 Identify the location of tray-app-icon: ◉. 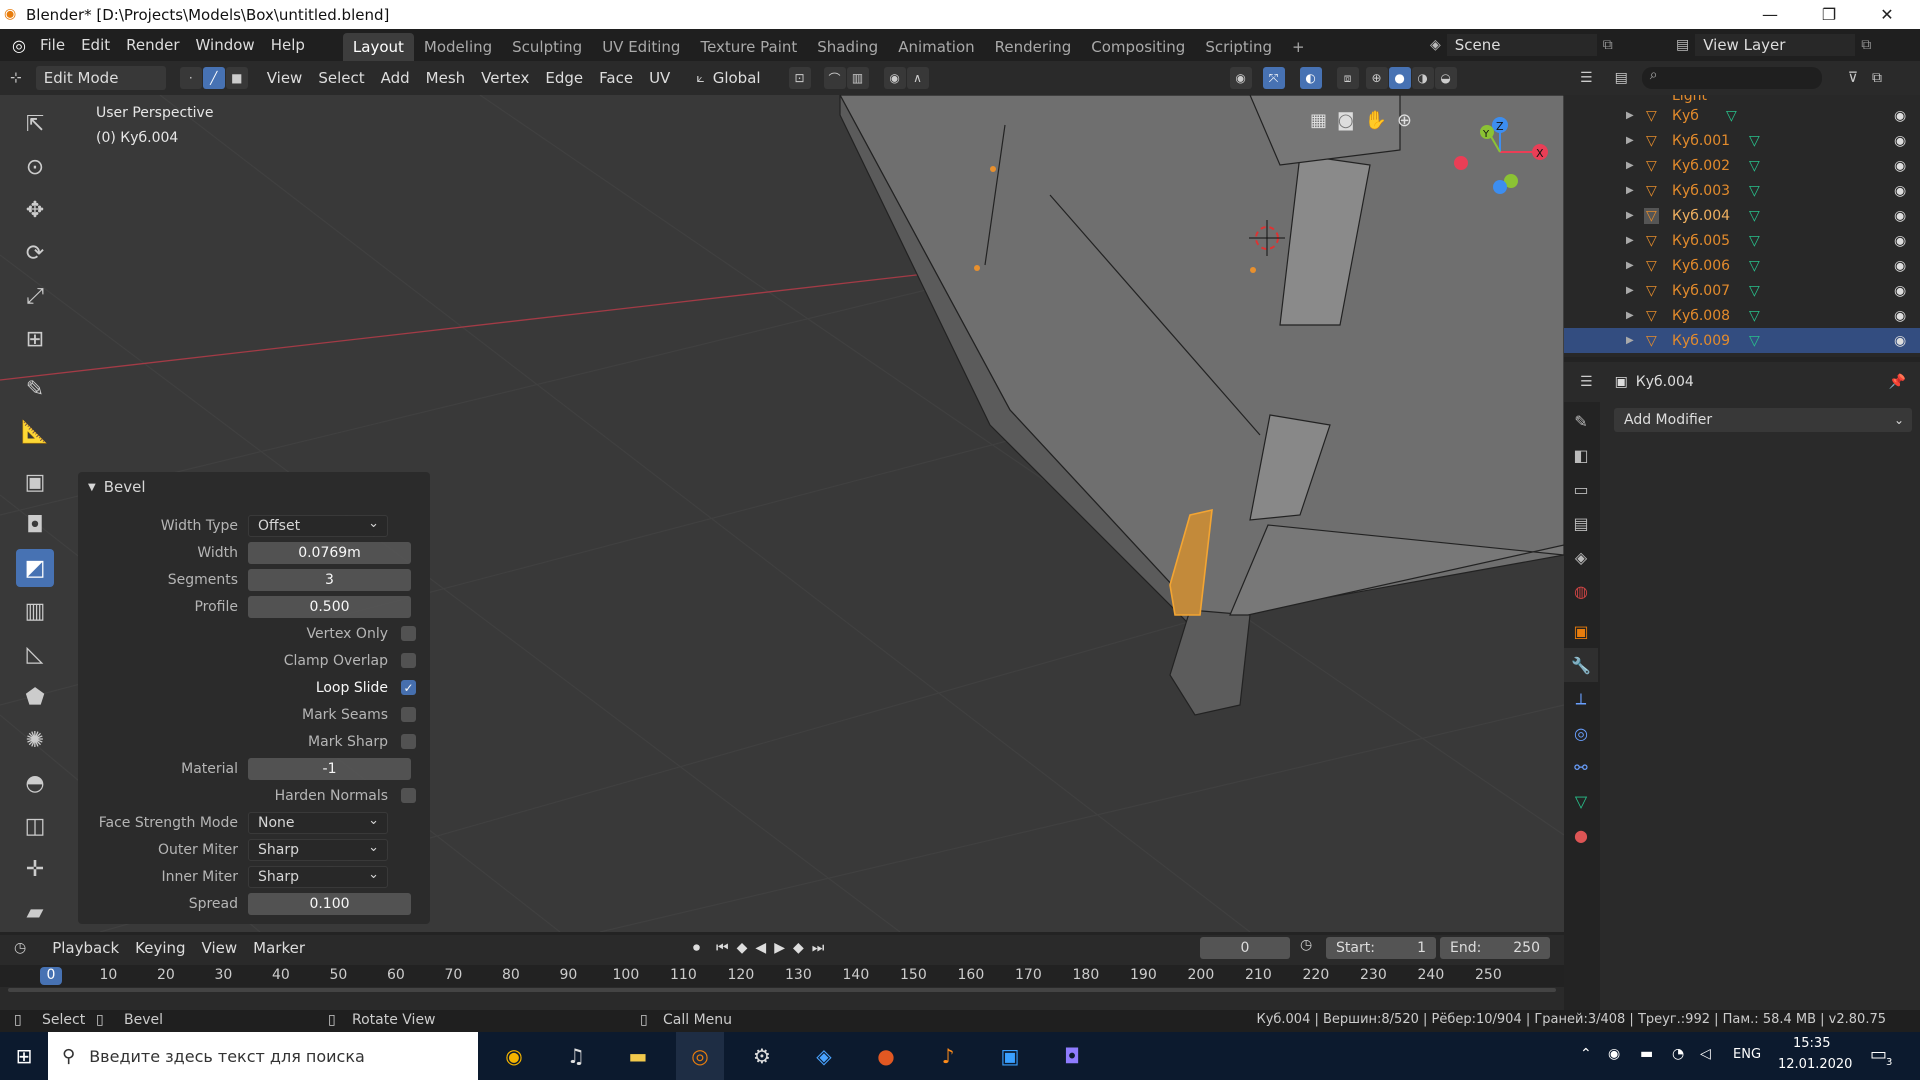
(1614, 1054).